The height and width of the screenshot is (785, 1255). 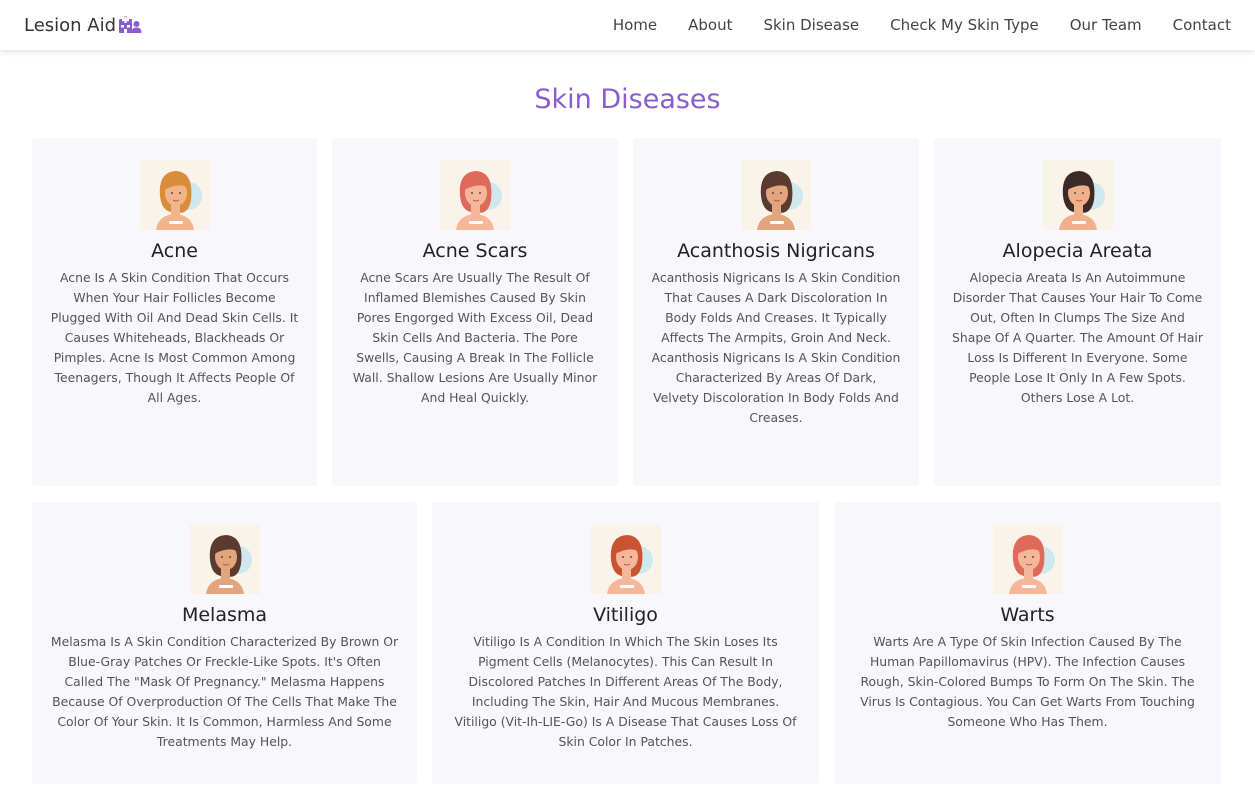 I want to click on nav-contact: Contact, so click(x=1202, y=25).